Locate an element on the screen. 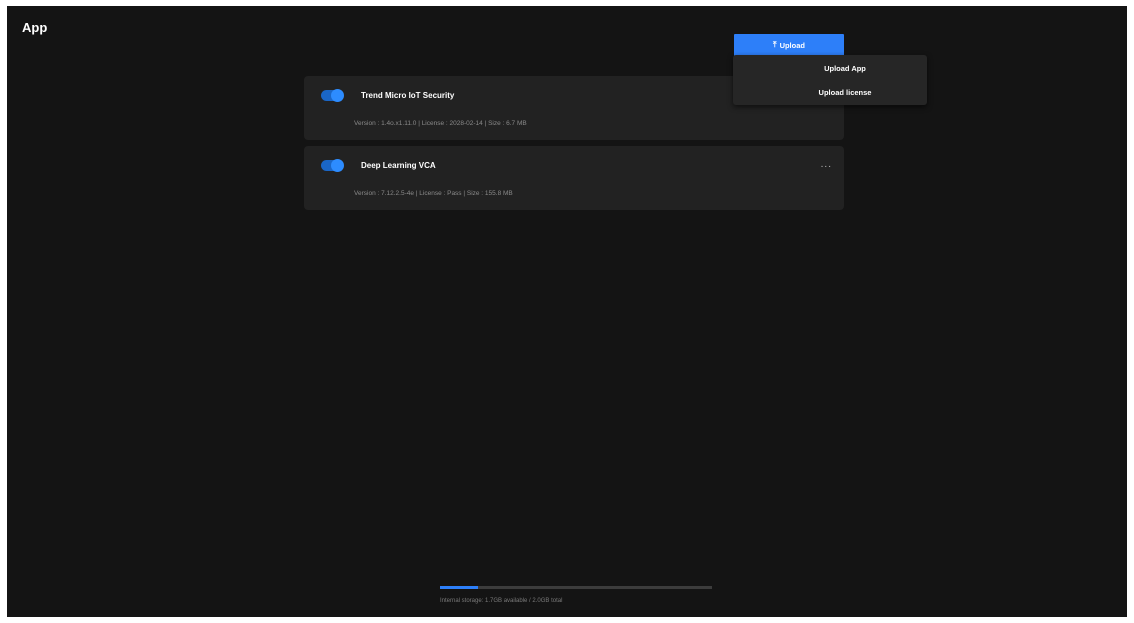 This screenshot has width=1134, height=623. upload-button: ⤒ Upload is located at coordinates (789, 45).